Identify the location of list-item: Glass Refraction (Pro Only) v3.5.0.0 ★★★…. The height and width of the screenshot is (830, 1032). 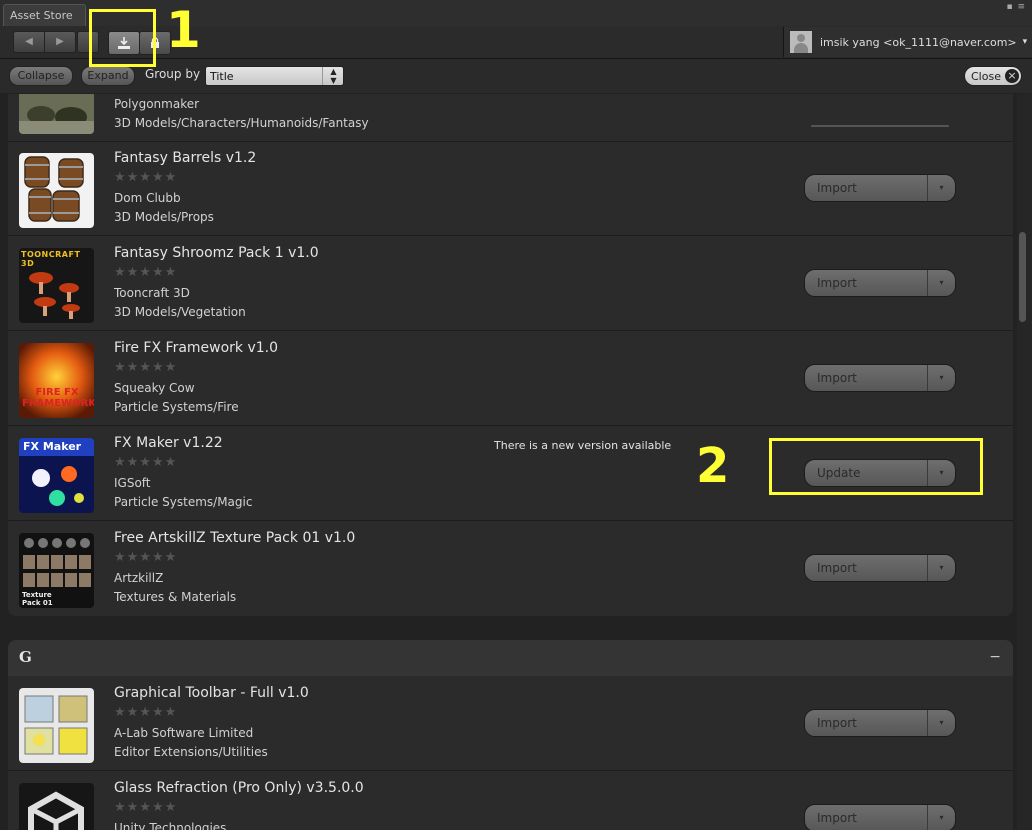
(510, 800).